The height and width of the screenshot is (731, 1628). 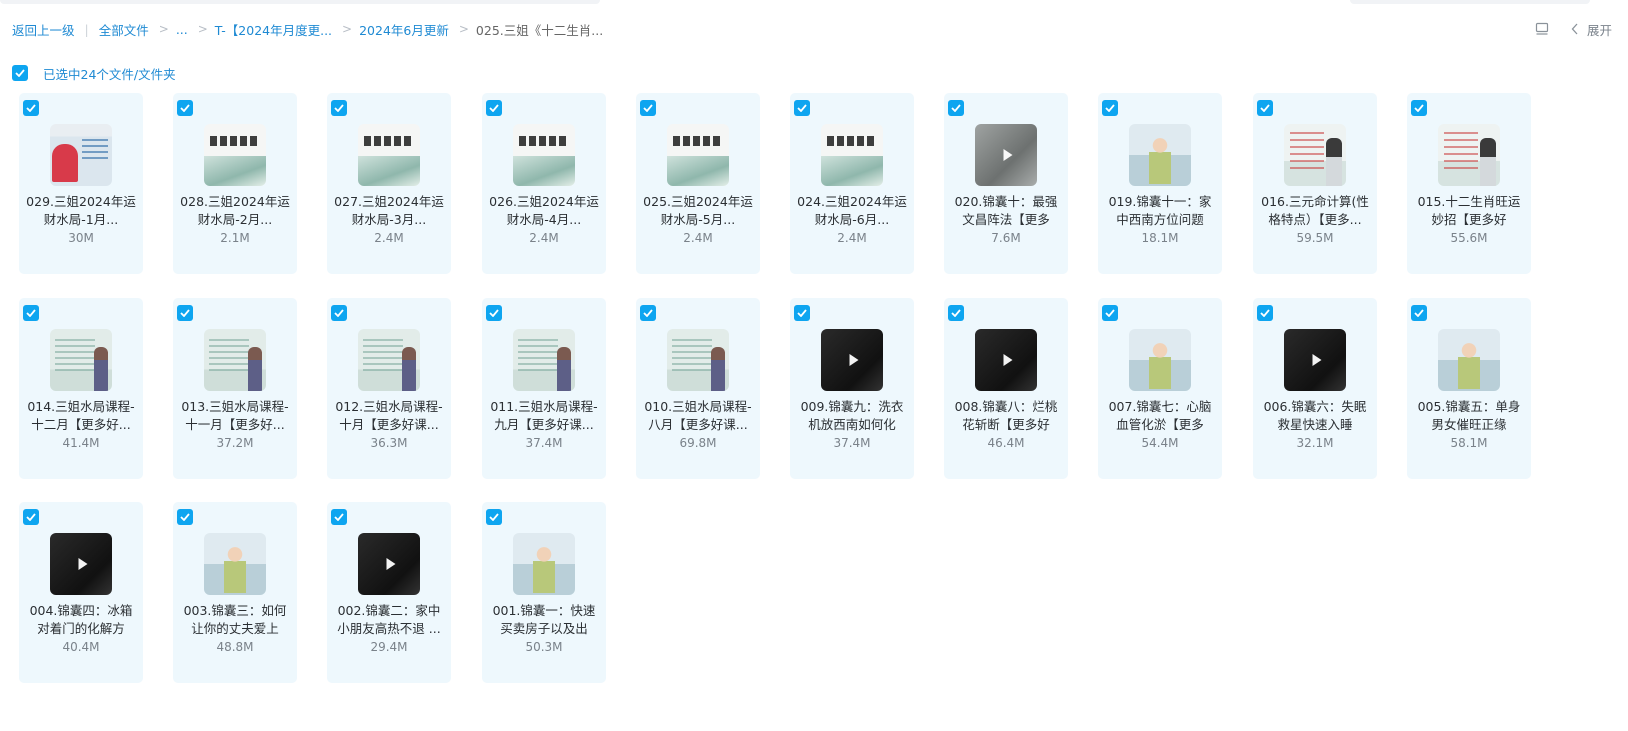 What do you see at coordinates (1542, 29) in the screenshot?
I see `list-view-icon` at bounding box center [1542, 29].